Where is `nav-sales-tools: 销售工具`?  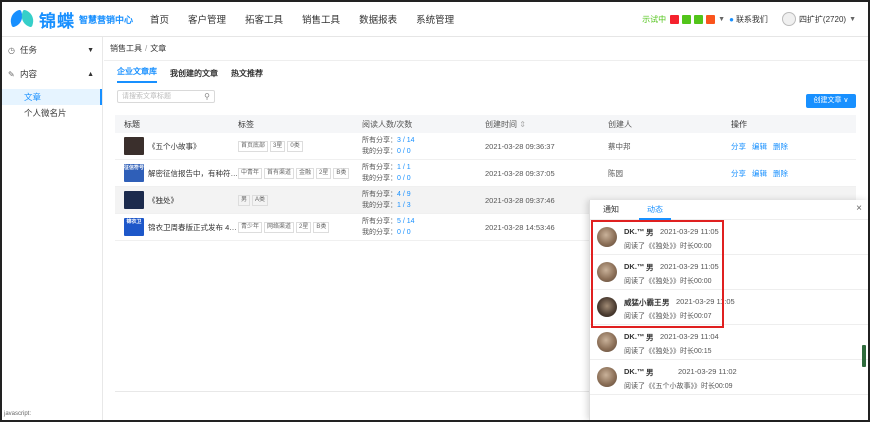
nav-sales-tools: 销售工具 is located at coordinates (321, 19).